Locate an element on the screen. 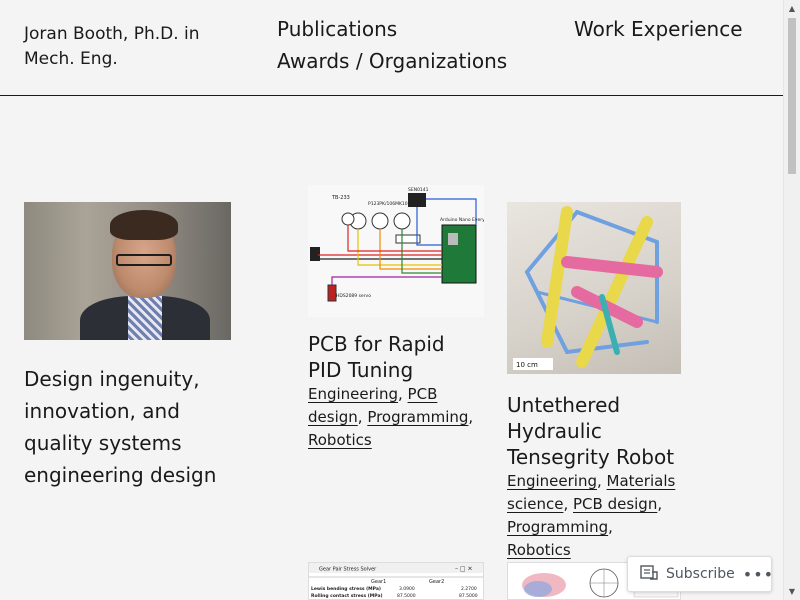 The image size is (800, 600). post-thumbnail-tensegrity-robot: 10 cm is located at coordinates (594, 288).